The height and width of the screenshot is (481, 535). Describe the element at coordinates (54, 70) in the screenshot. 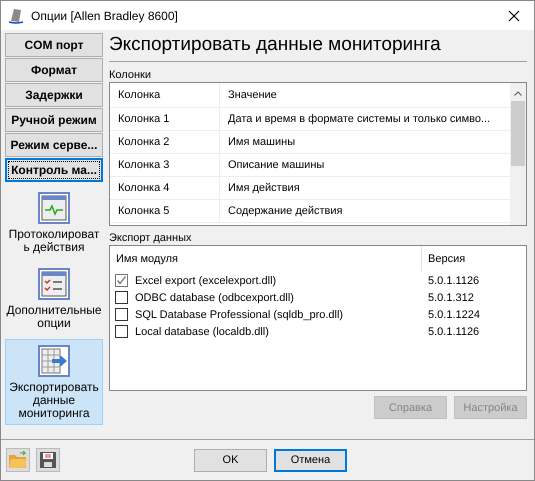

I see `category-button: Формат` at that location.